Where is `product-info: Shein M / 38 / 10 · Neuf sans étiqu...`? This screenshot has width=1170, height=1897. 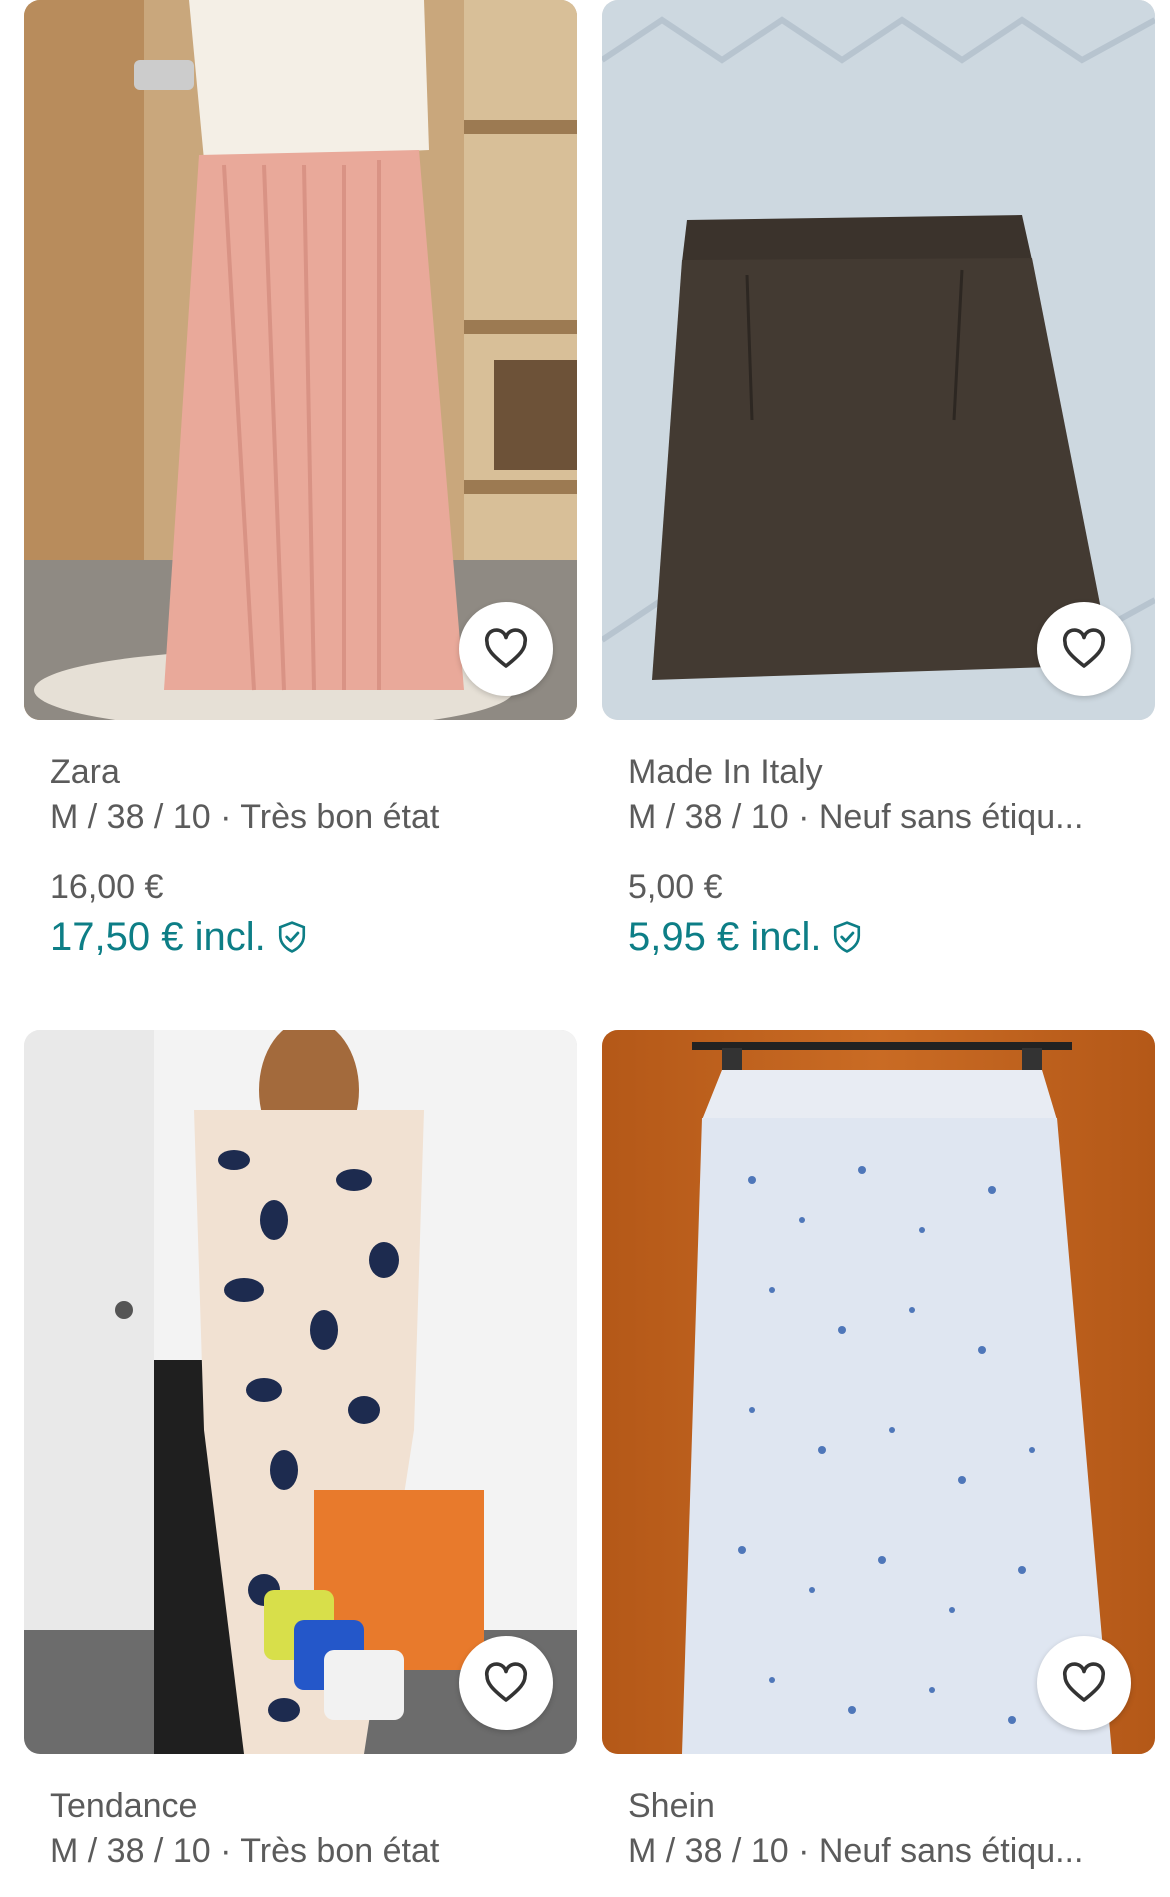
product-info: Shein M / 38 / 10 · Neuf sans étiqu... is located at coordinates (878, 1829).